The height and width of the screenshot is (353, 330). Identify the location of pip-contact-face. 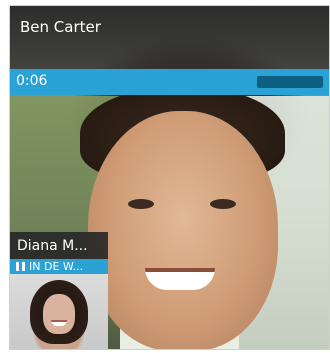
(59, 314).